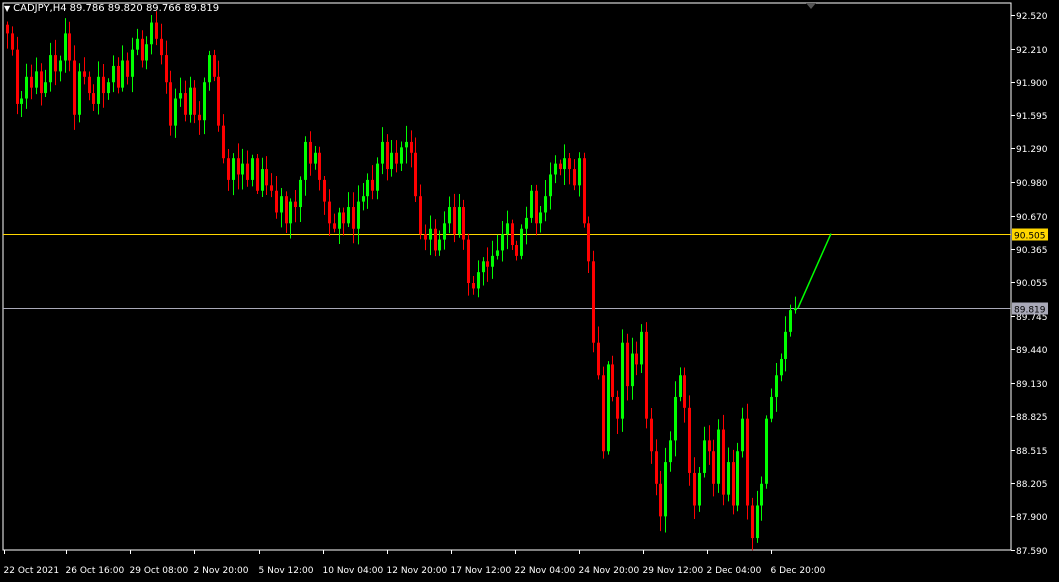 The width and height of the screenshot is (1059, 582). What do you see at coordinates (40, 8) in the screenshot?
I see `symbol-label: CADJPY,H4` at bounding box center [40, 8].